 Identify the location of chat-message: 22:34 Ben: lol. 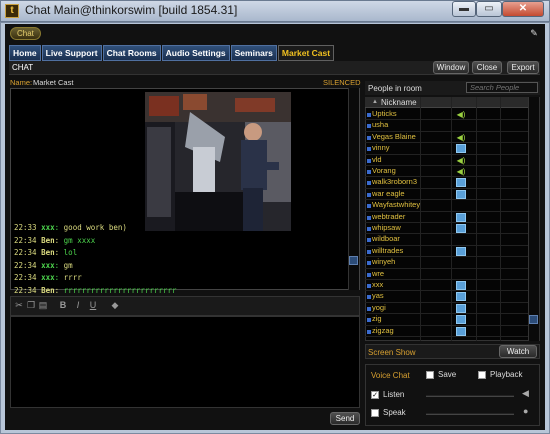
(46, 252).